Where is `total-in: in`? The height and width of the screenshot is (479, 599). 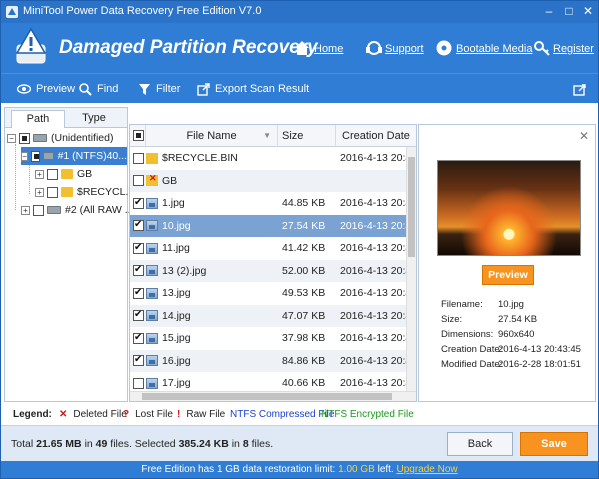
total-in: in is located at coordinates (88, 444).